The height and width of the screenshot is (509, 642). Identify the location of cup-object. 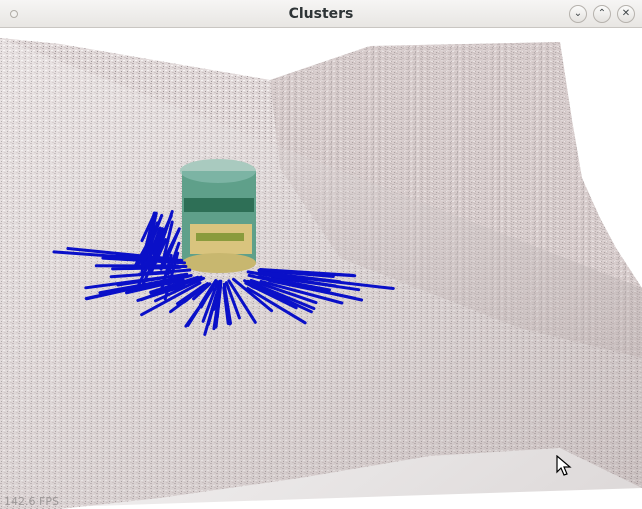
(218, 216).